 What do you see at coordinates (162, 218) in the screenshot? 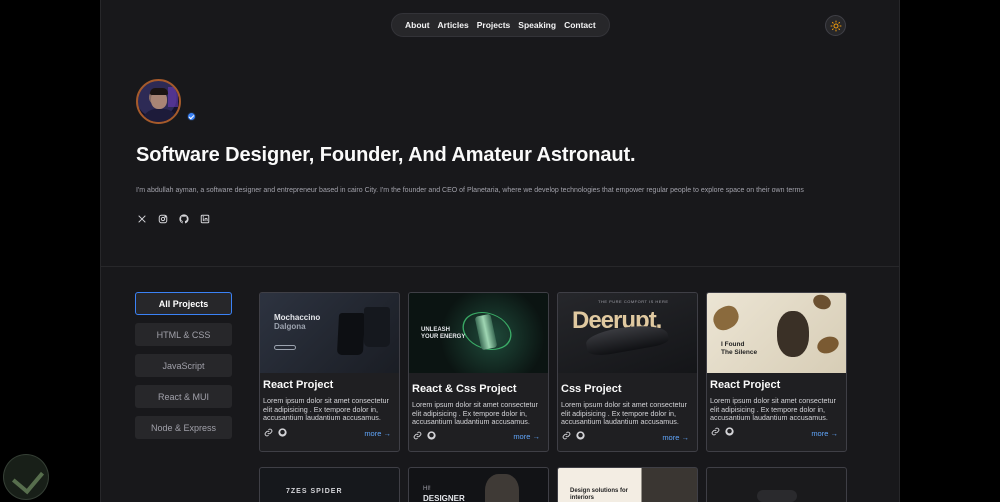
I see `instagram-icon` at bounding box center [162, 218].